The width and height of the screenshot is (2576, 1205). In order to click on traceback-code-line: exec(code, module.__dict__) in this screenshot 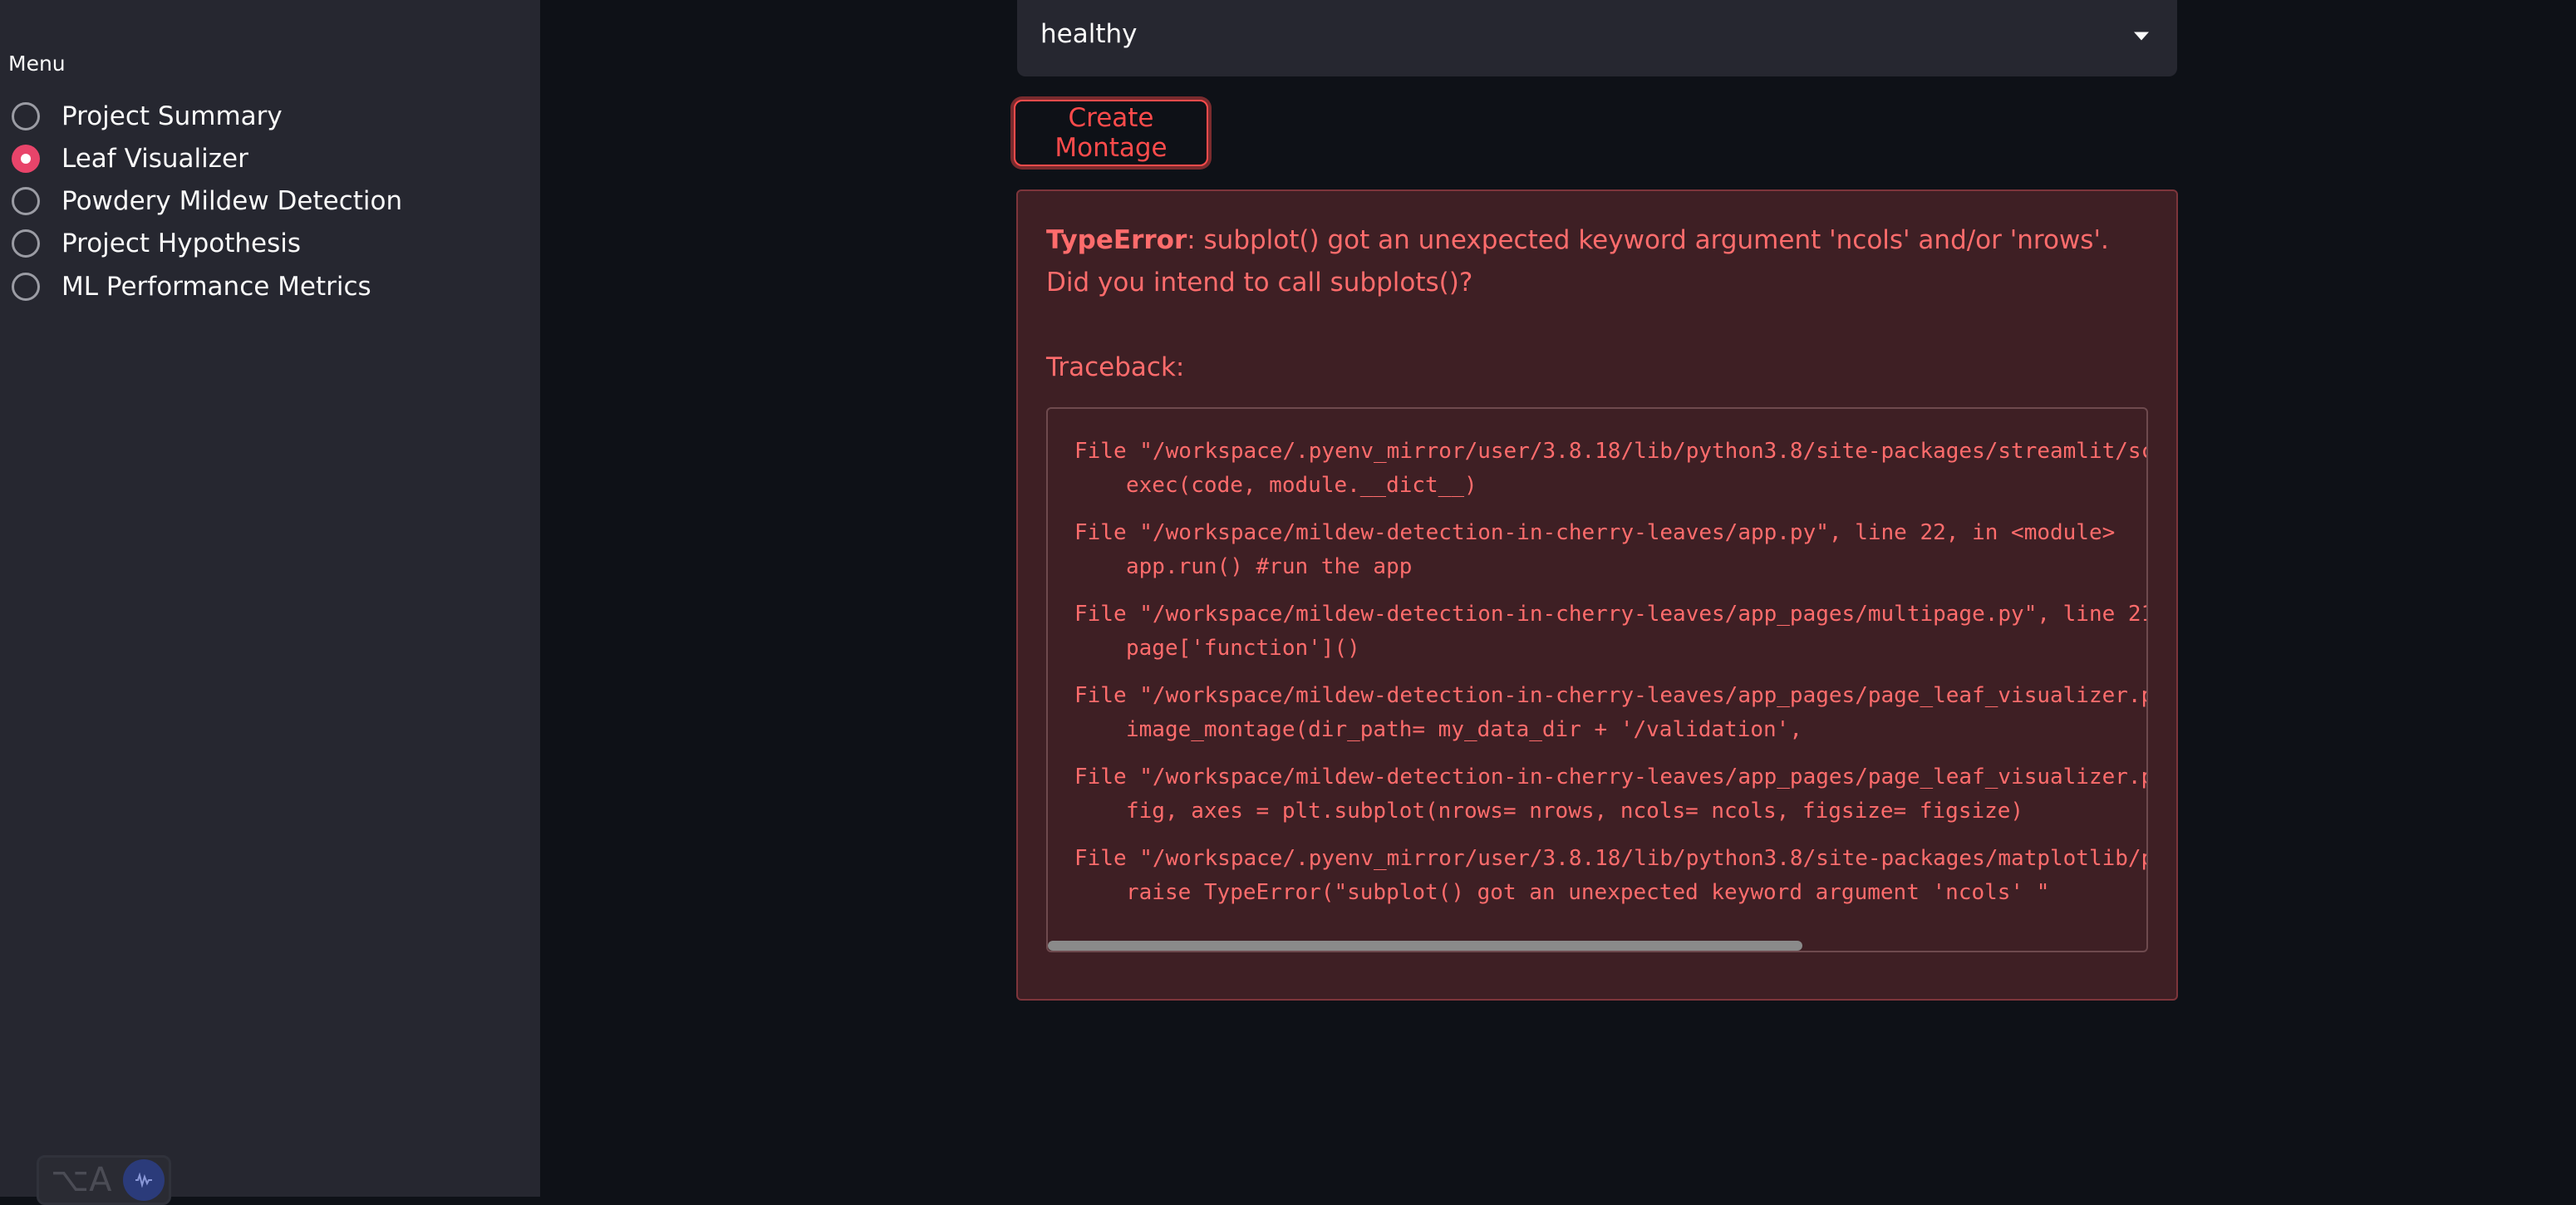, I will do `click(1301, 485)`.